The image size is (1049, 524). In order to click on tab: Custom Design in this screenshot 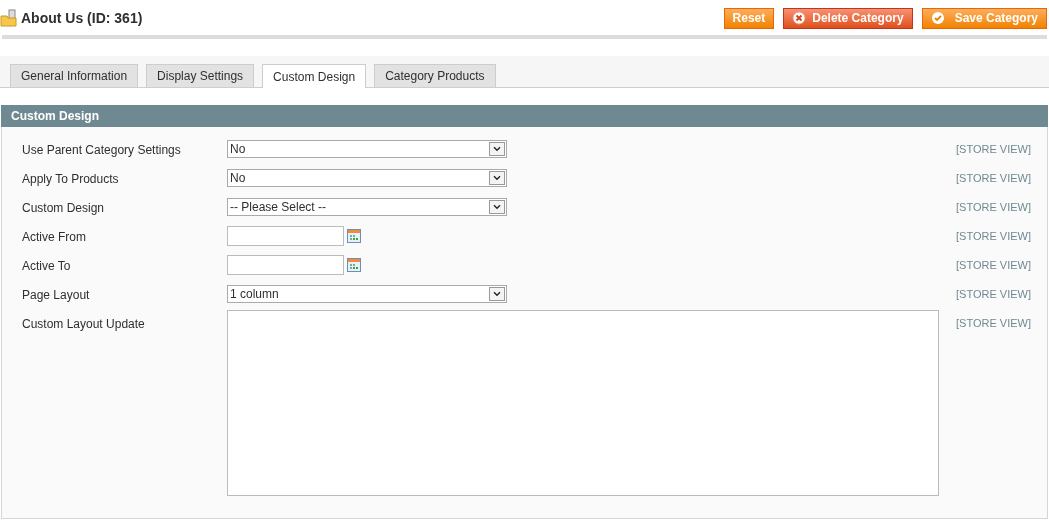, I will do `click(314, 76)`.